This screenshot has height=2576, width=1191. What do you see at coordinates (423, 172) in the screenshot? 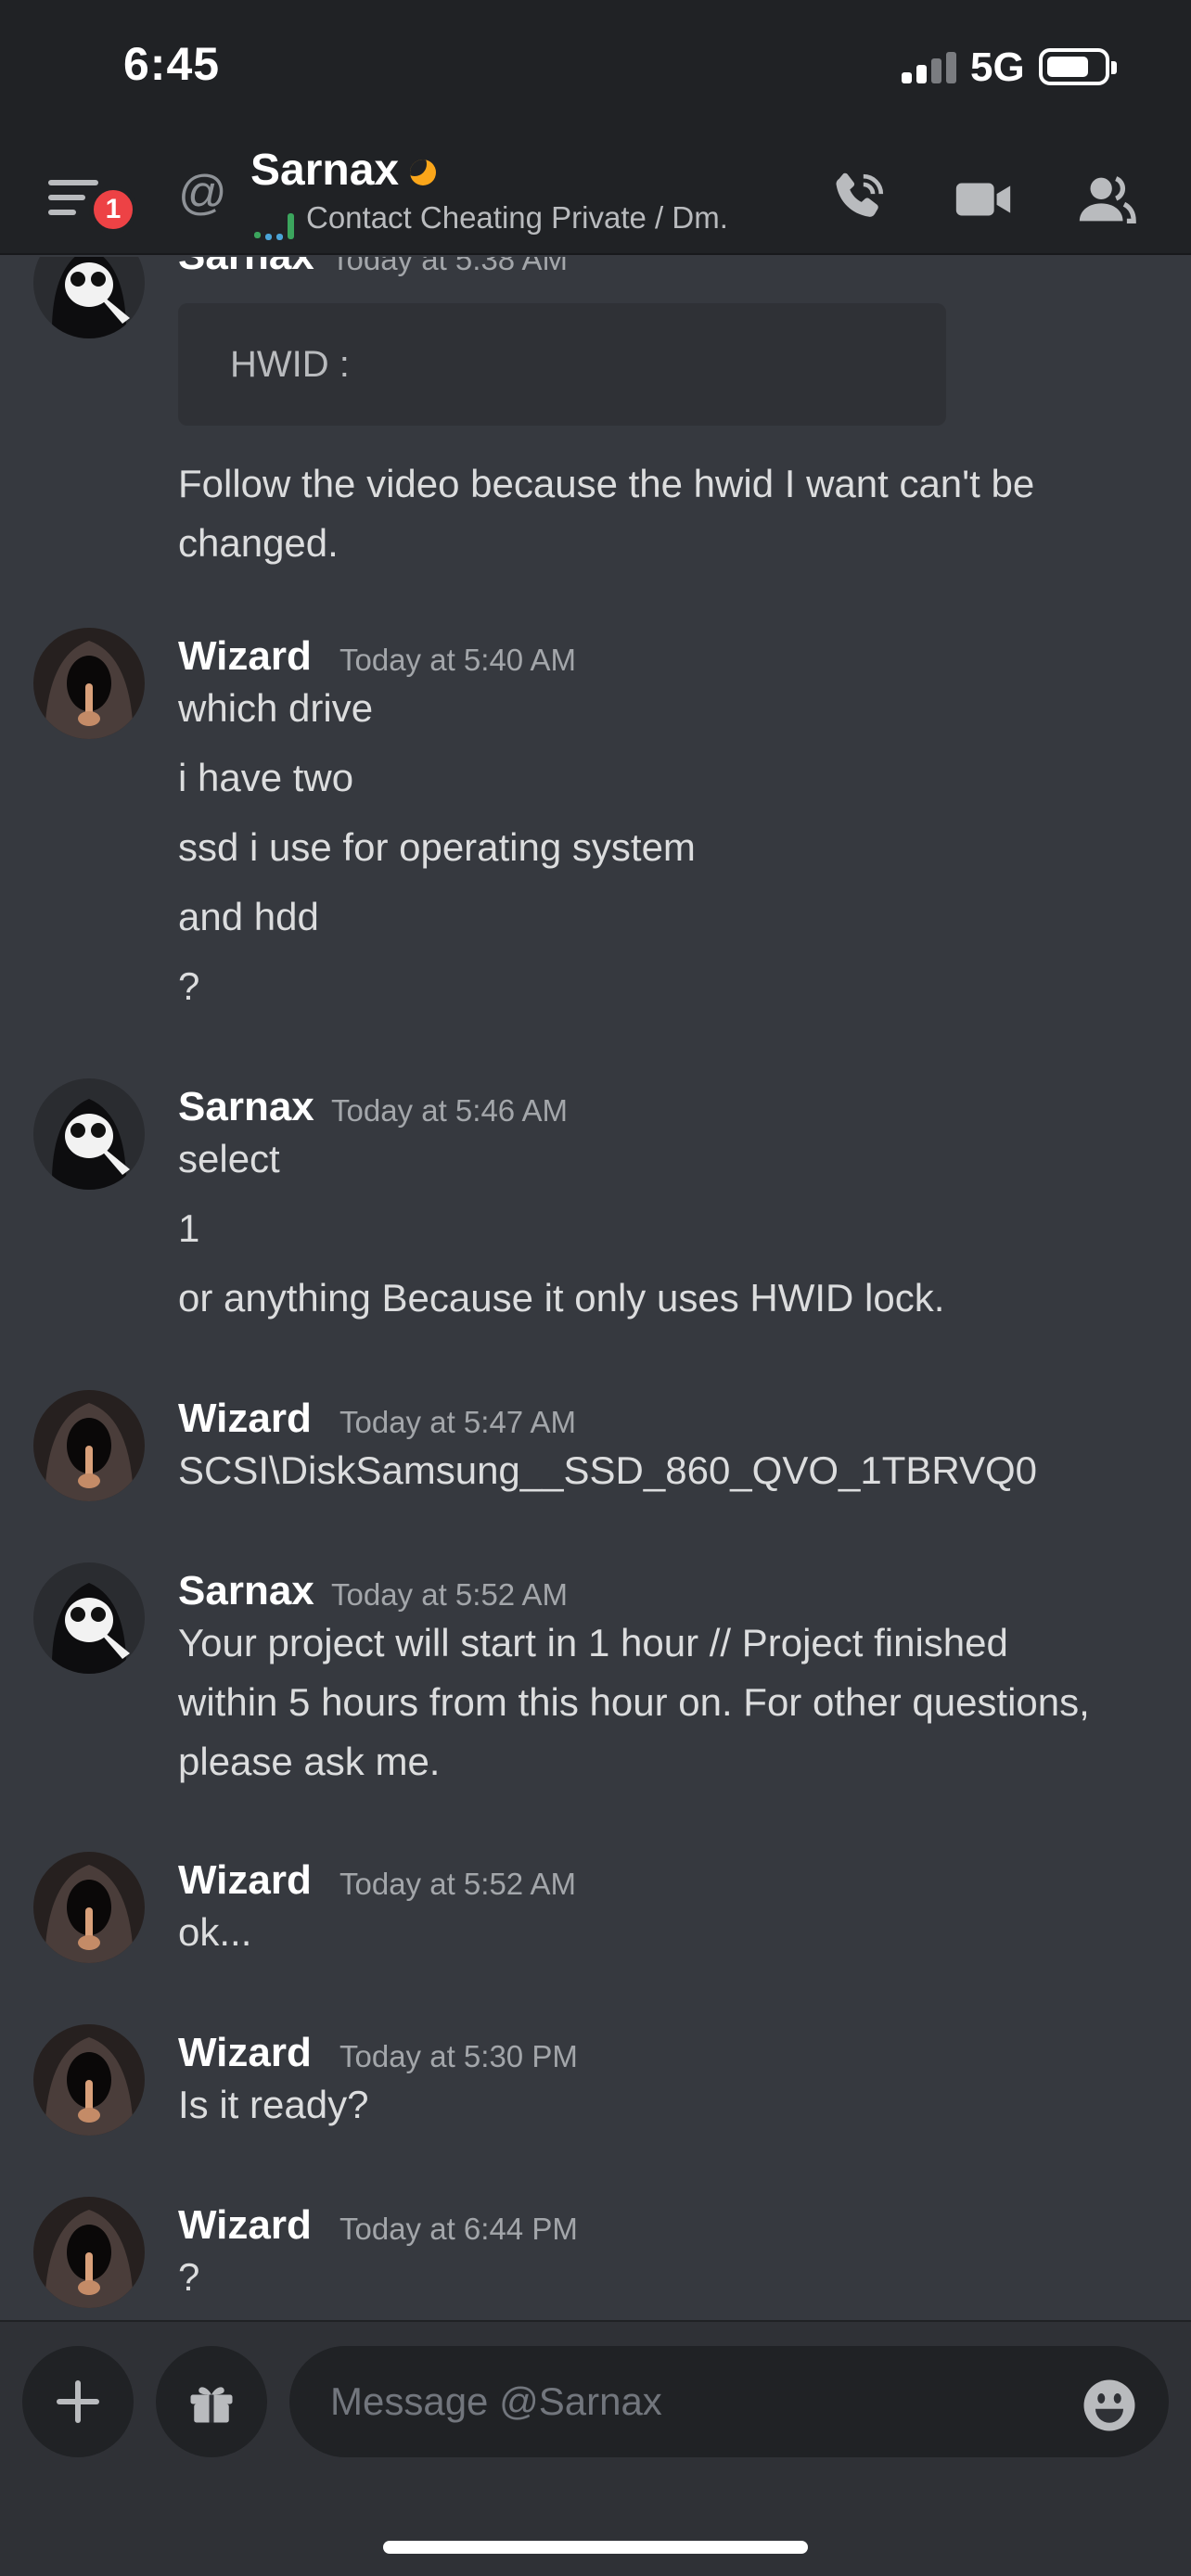
I see `idle-status-icon` at bounding box center [423, 172].